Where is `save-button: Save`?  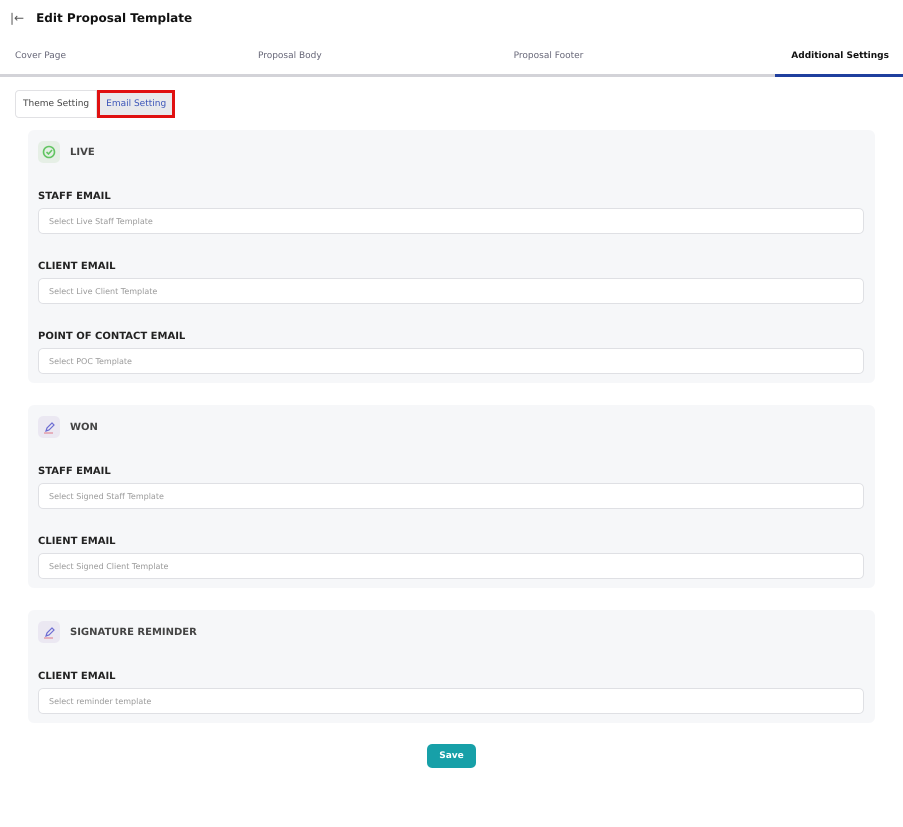
save-button: Save is located at coordinates (451, 756).